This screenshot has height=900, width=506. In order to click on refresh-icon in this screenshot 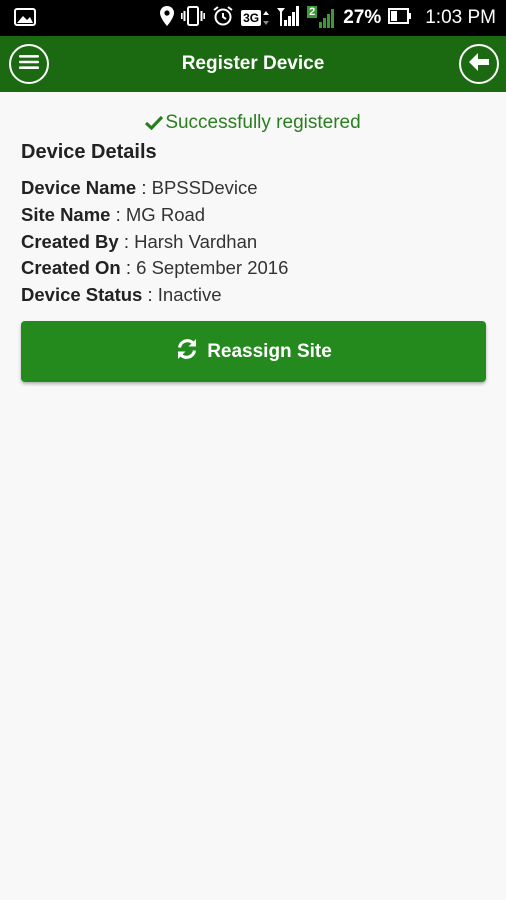, I will do `click(187, 351)`.